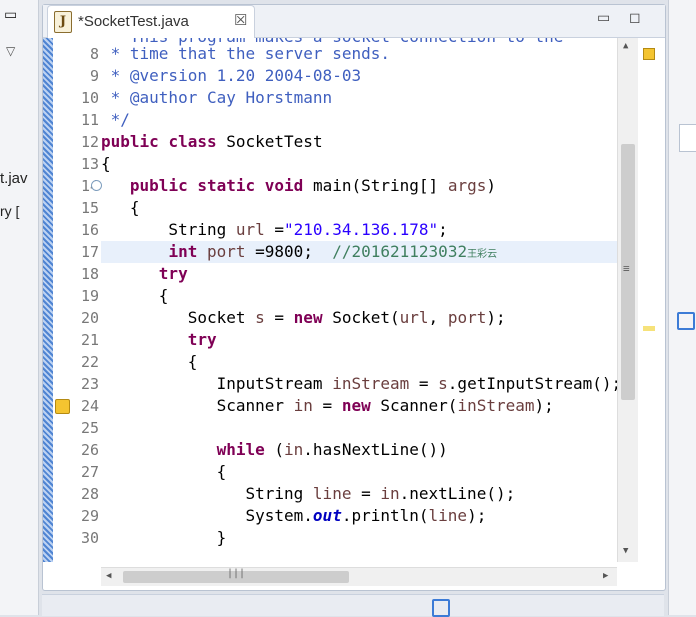 This screenshot has height=617, width=696. What do you see at coordinates (359, 494) in the screenshot?
I see `code-line-28: String line = in.nextLine();` at bounding box center [359, 494].